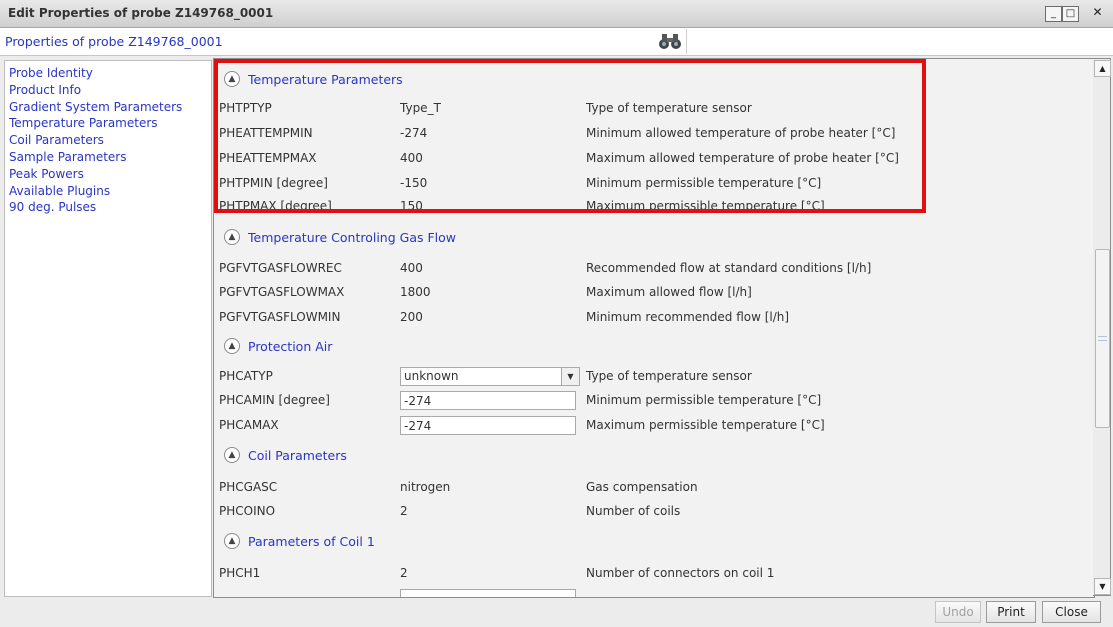  What do you see at coordinates (108, 207) in the screenshot?
I see `sidebar-item-90deg-pulses: 90 deg. Pulses` at bounding box center [108, 207].